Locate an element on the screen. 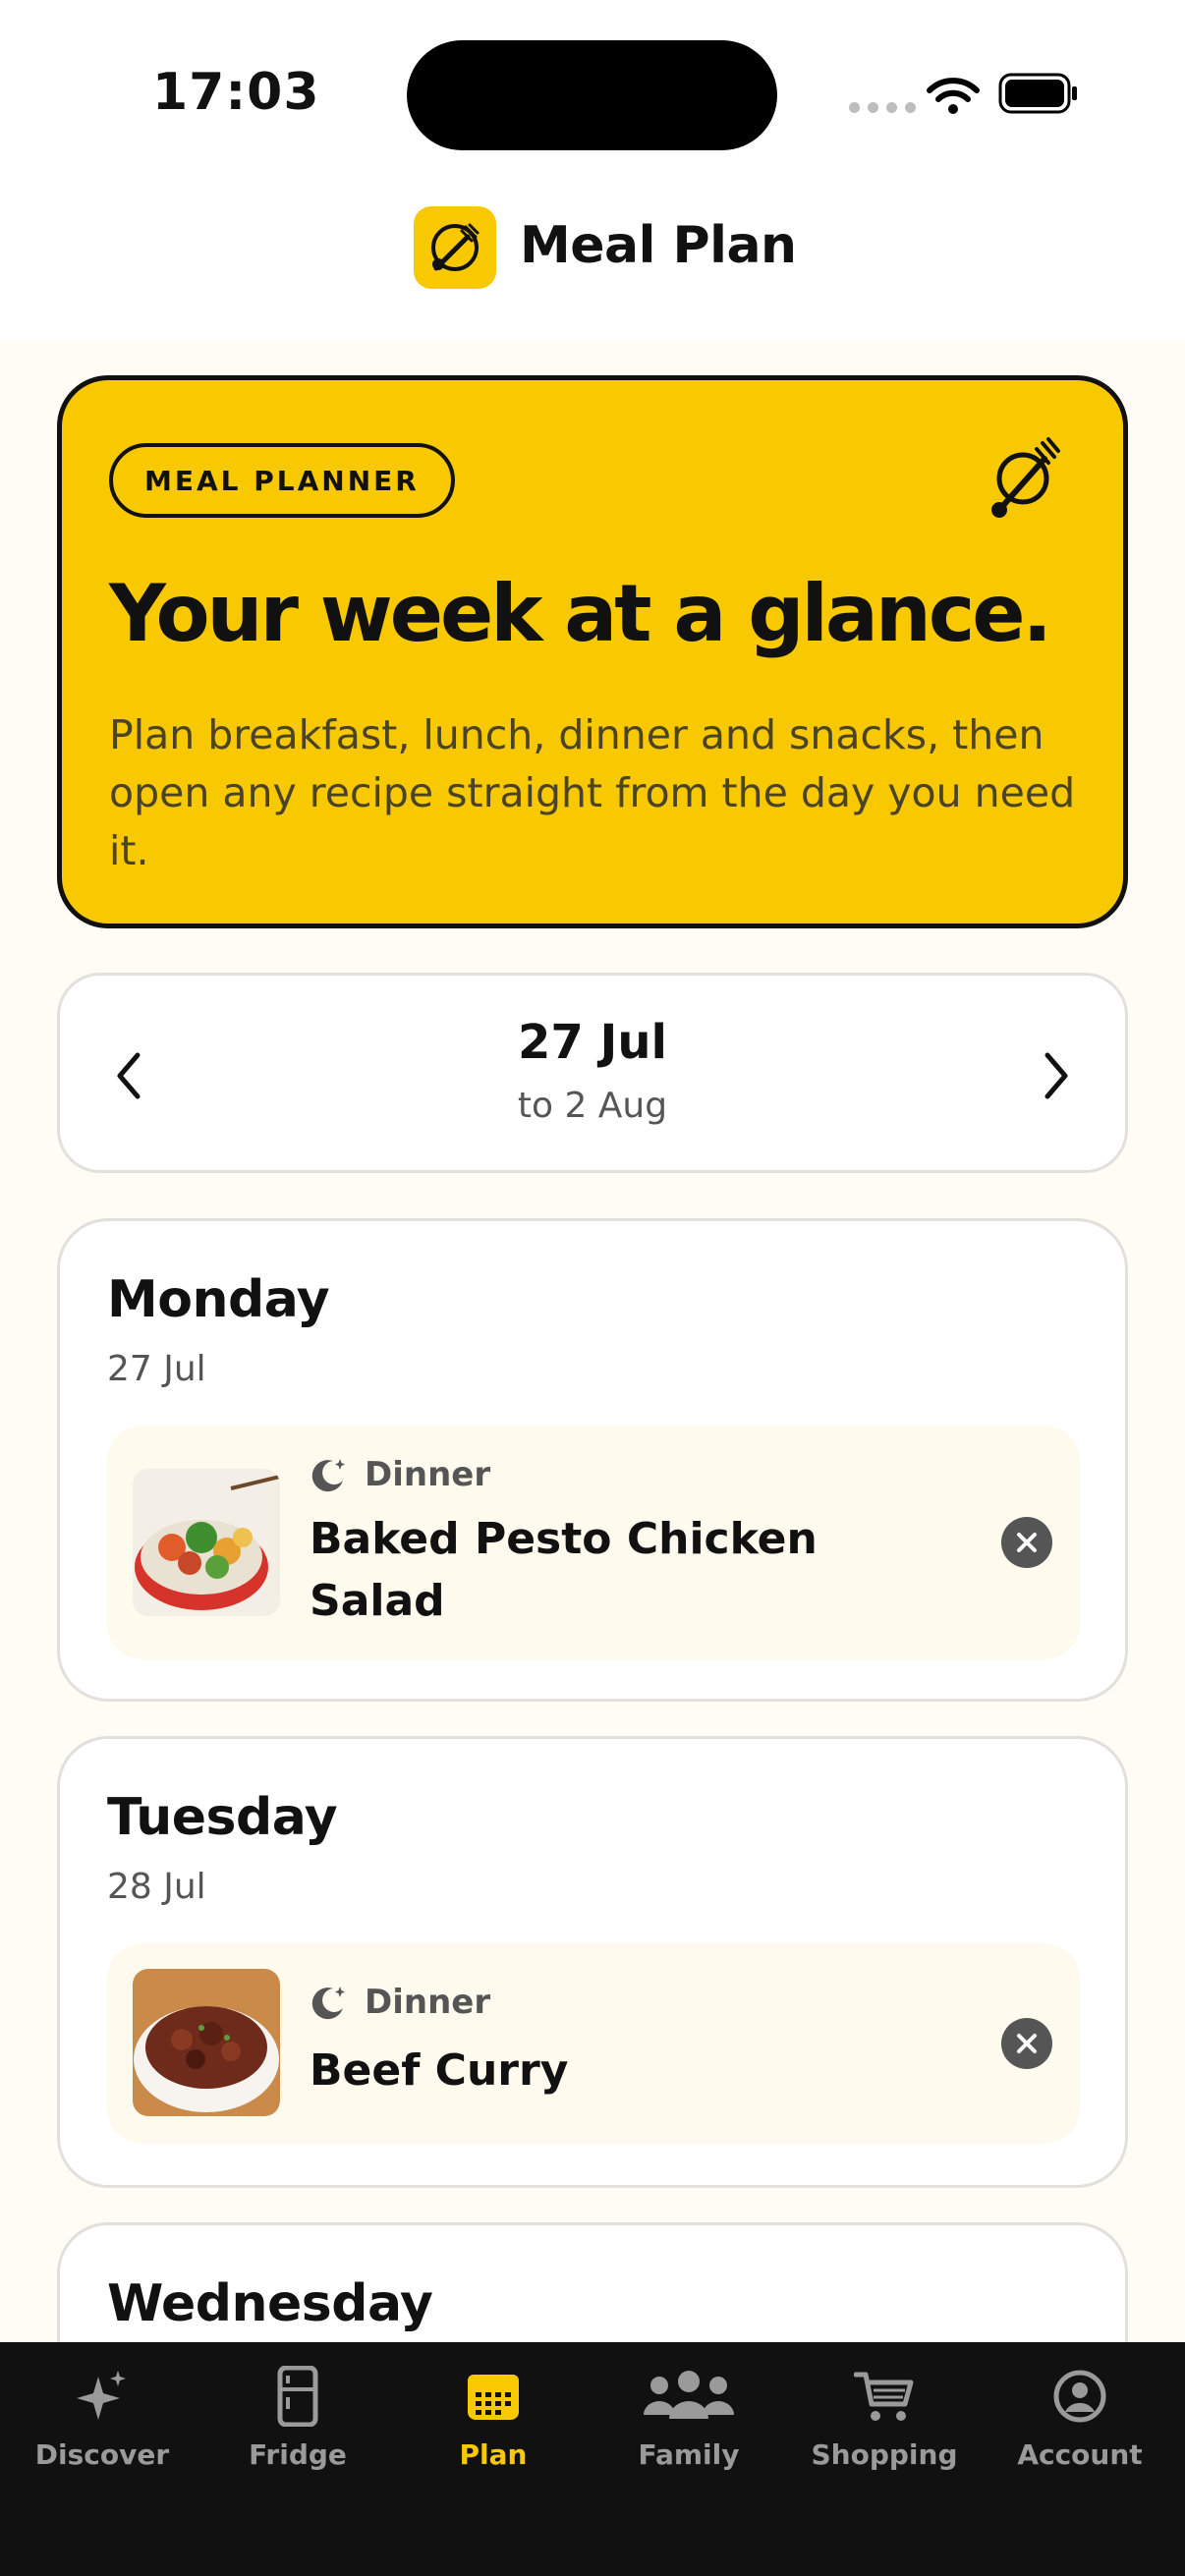 This screenshot has width=1185, height=2576. signal-icon is located at coordinates (883, 107).